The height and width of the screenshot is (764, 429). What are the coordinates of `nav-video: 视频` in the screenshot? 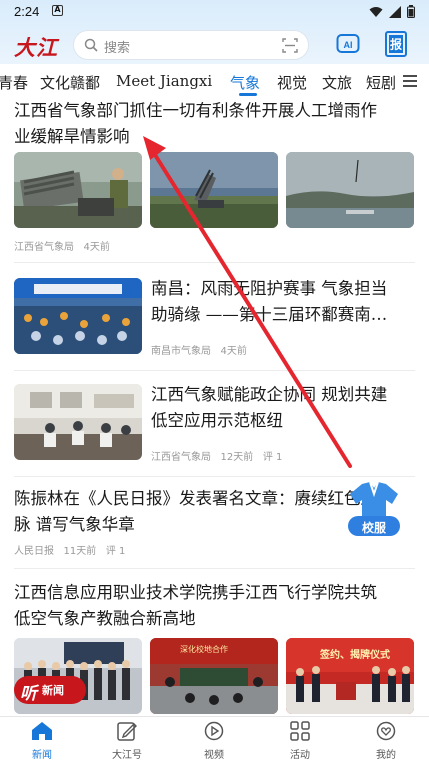 It's located at (214, 741).